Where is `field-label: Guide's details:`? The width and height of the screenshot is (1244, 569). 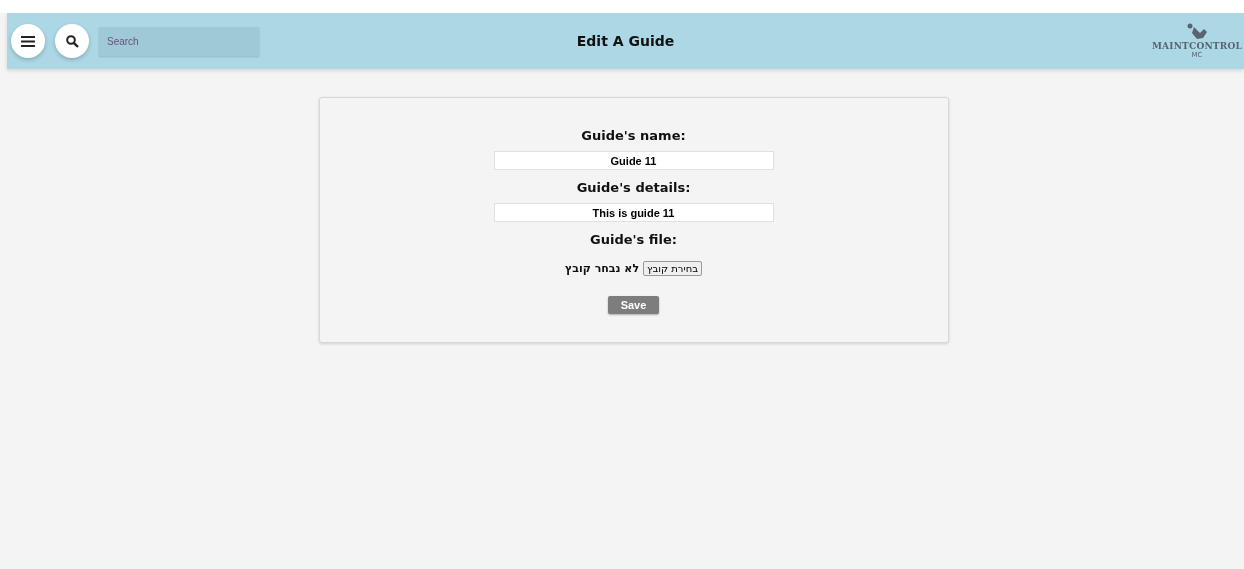
field-label: Guide's details: is located at coordinates (633, 187).